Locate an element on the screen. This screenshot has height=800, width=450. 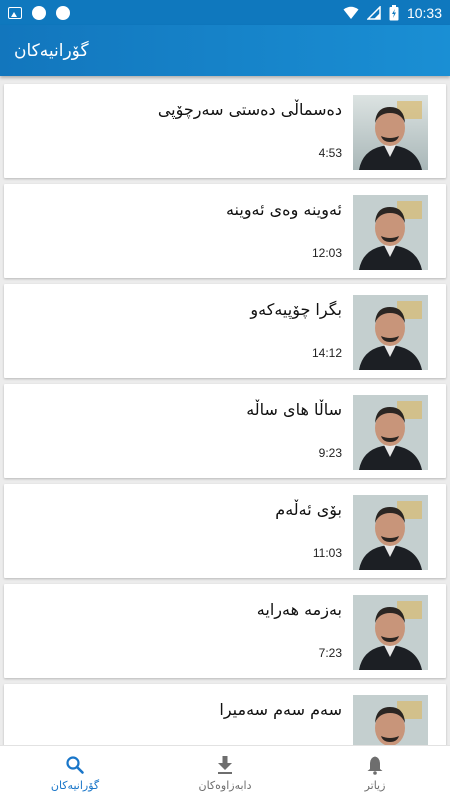
nav-songs-tab: گۆرانیەکان is located at coordinates (75, 773).